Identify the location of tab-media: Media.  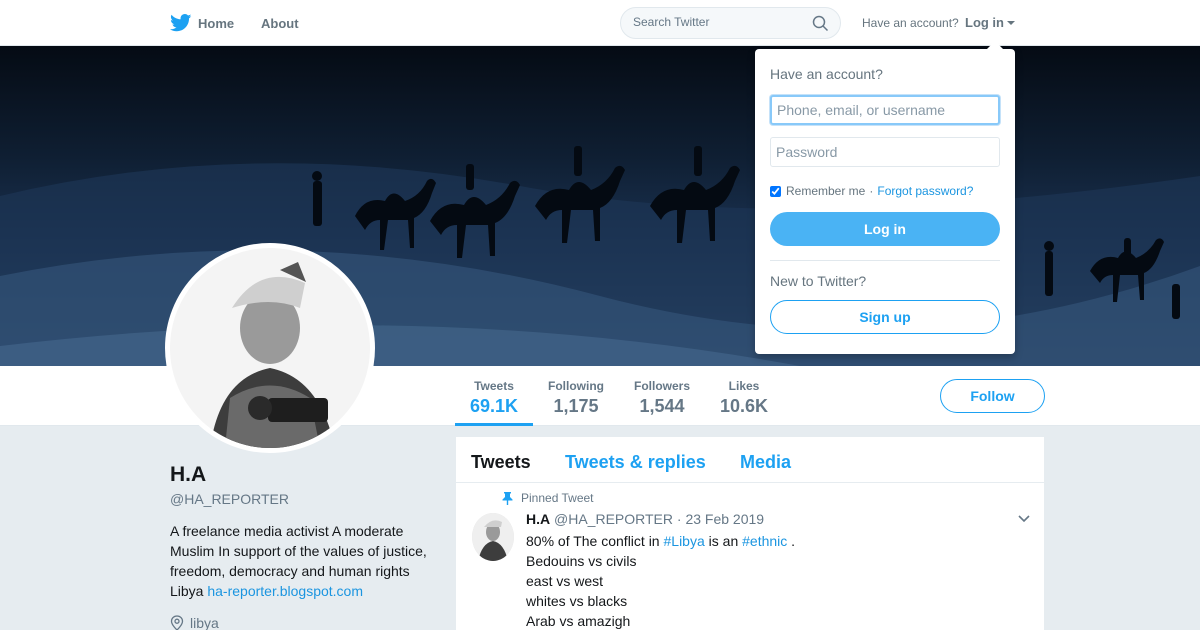
(765, 462).